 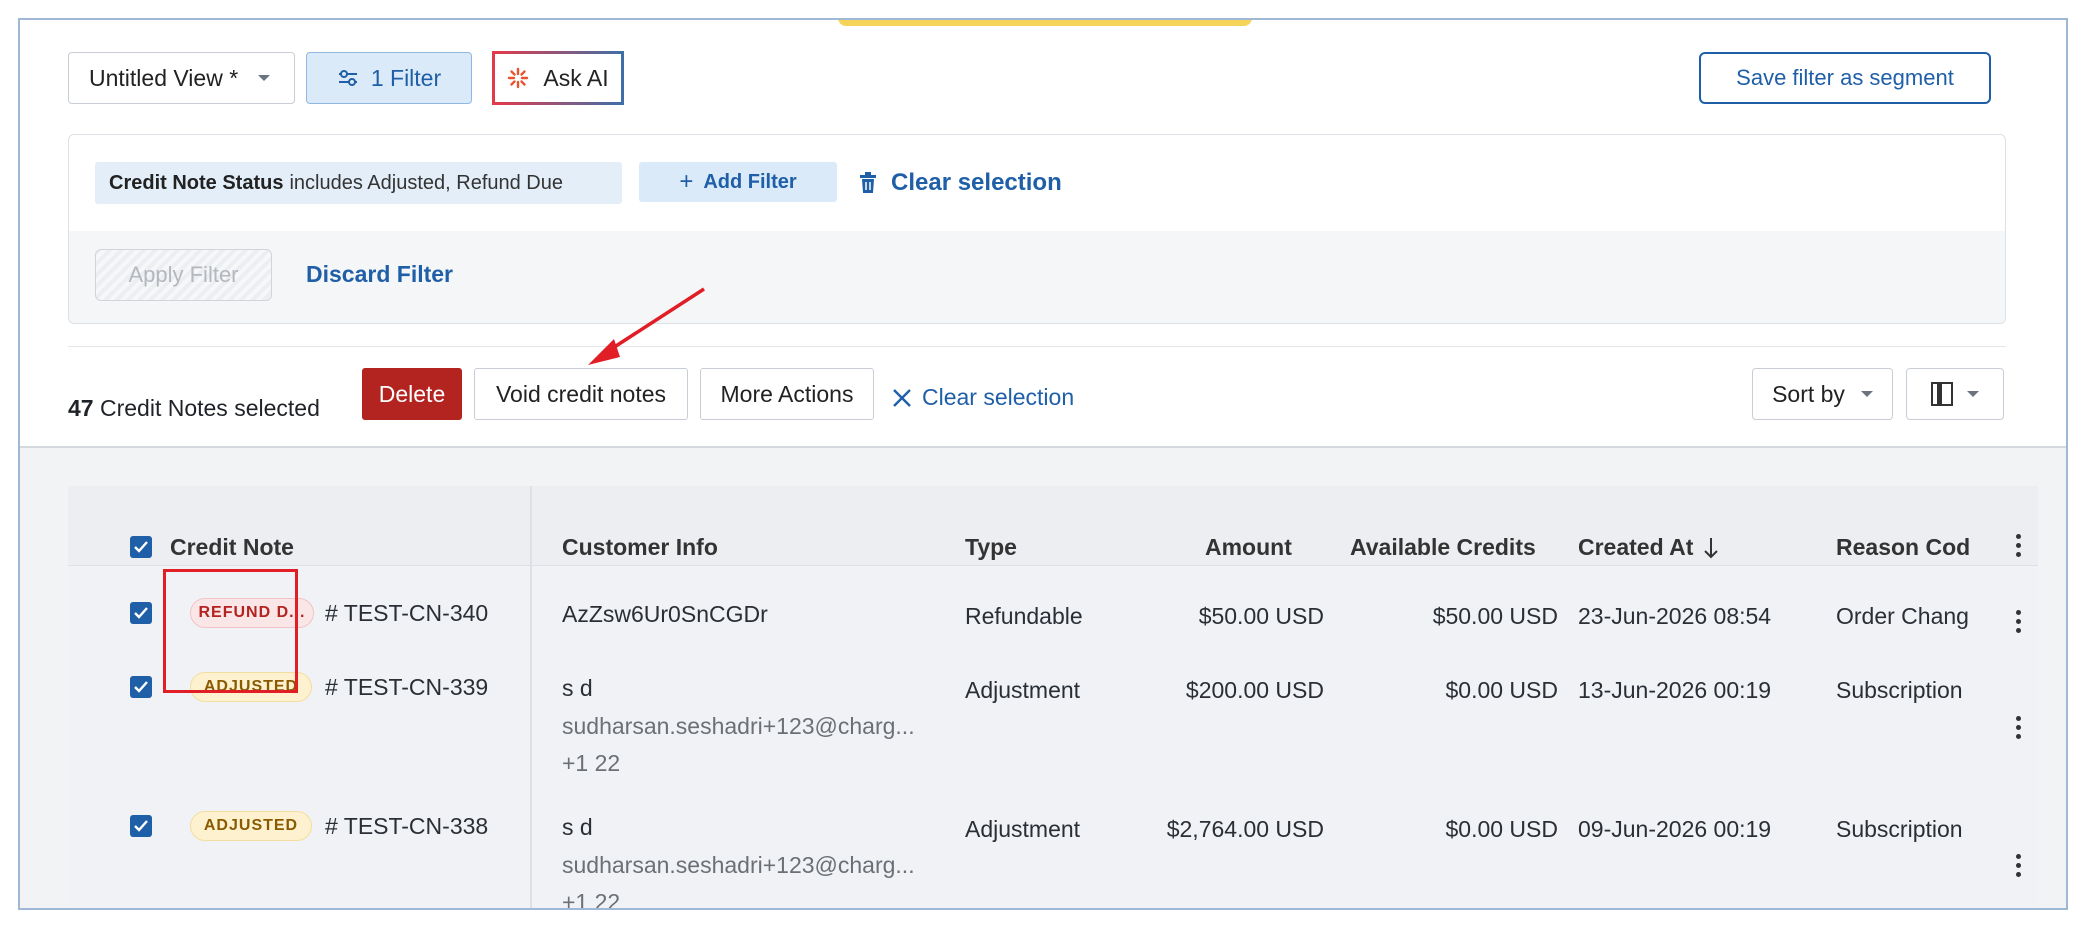 What do you see at coordinates (1902, 616) in the screenshot?
I see `reason-code-value: Order Chang` at bounding box center [1902, 616].